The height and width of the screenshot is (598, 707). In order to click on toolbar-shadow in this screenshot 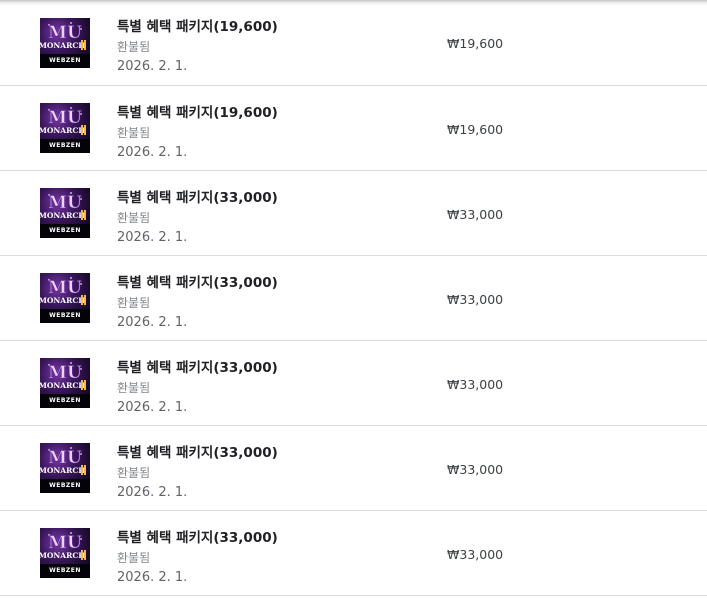, I will do `click(353, 3)`.